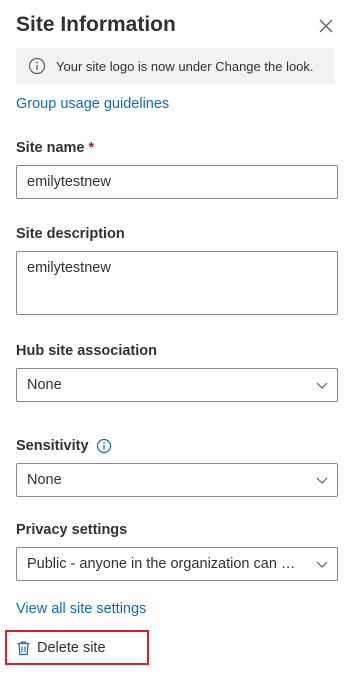 The image size is (349, 676). What do you see at coordinates (23, 648) in the screenshot?
I see `trash-icon` at bounding box center [23, 648].